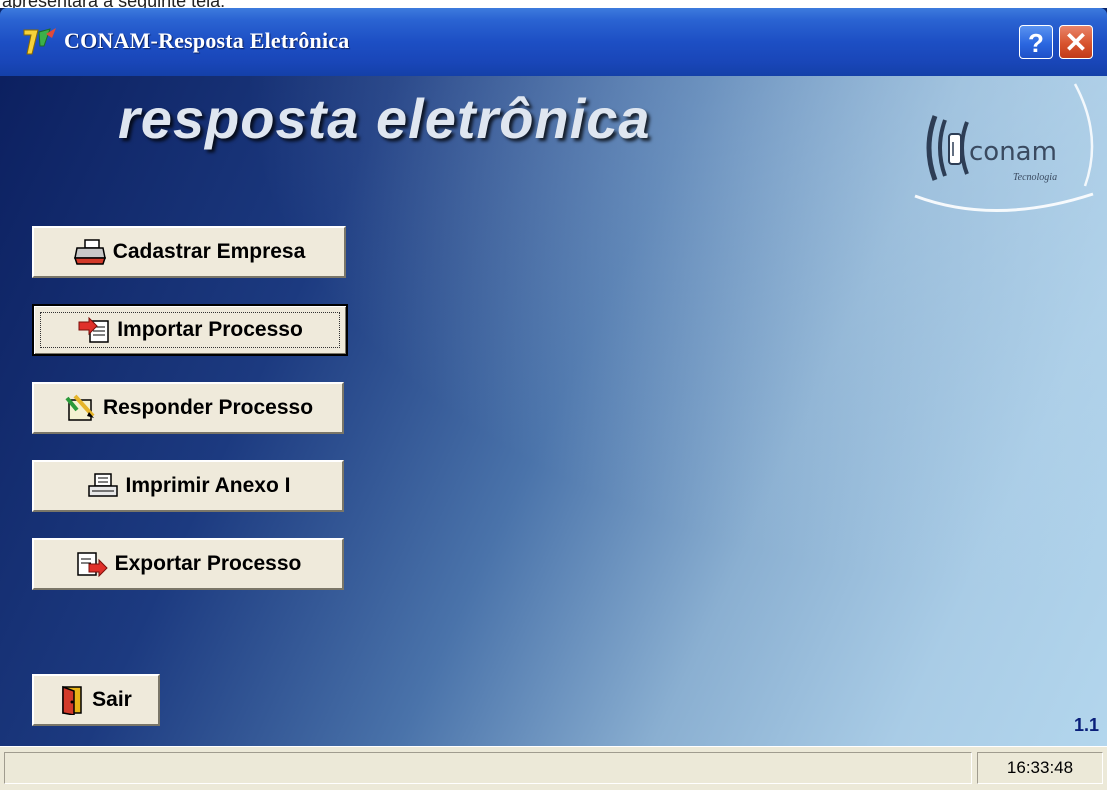 The height and width of the screenshot is (790, 1107). Describe the element at coordinates (1087, 725) in the screenshot. I see `version-label: 1.1` at that location.